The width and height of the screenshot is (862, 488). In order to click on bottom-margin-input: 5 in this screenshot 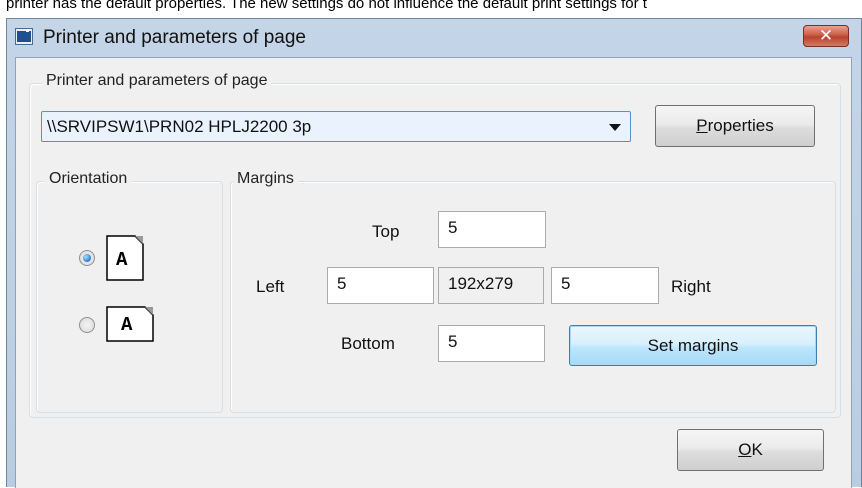, I will do `click(491, 343)`.